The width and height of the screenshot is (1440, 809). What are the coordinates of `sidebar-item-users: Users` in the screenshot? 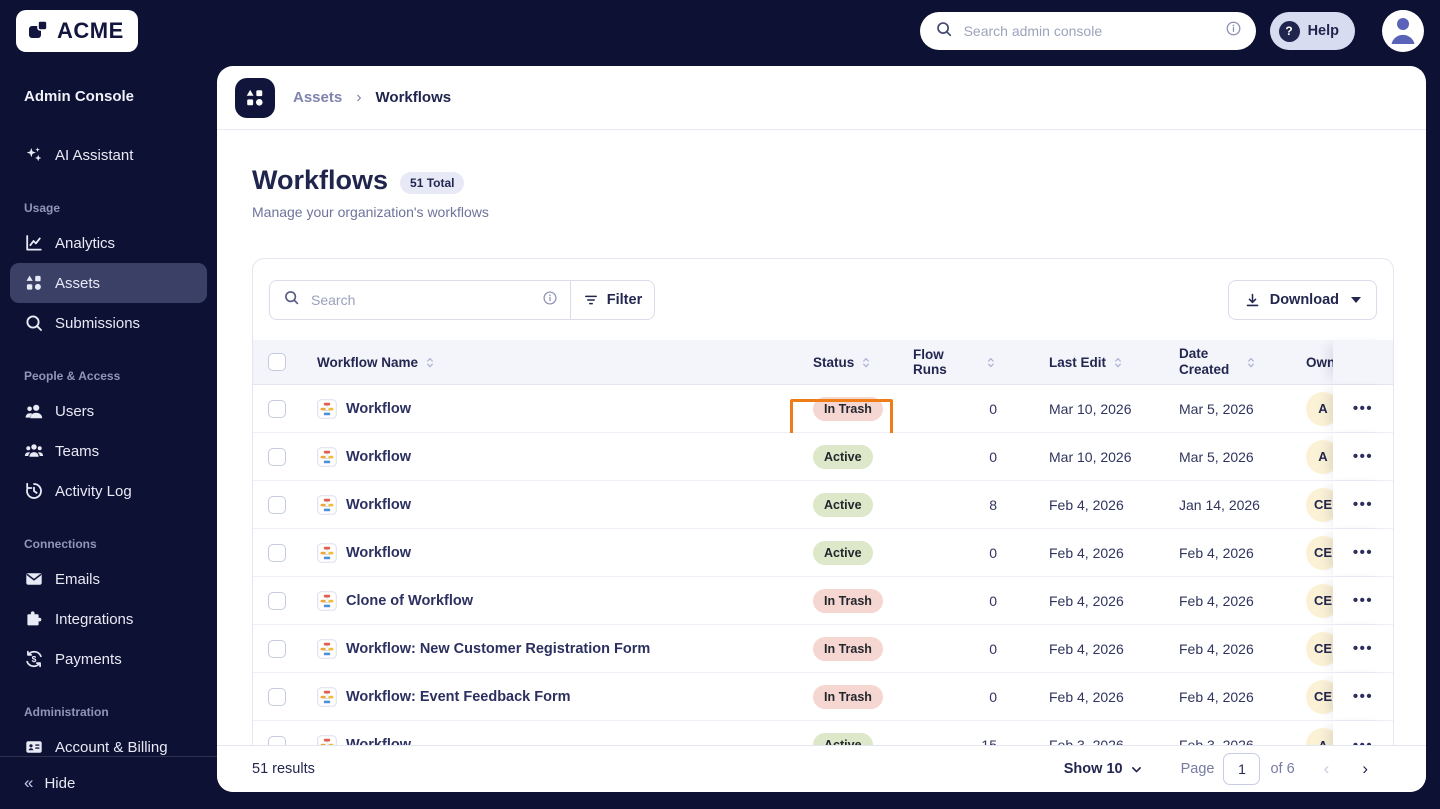 It's located at (108, 411).